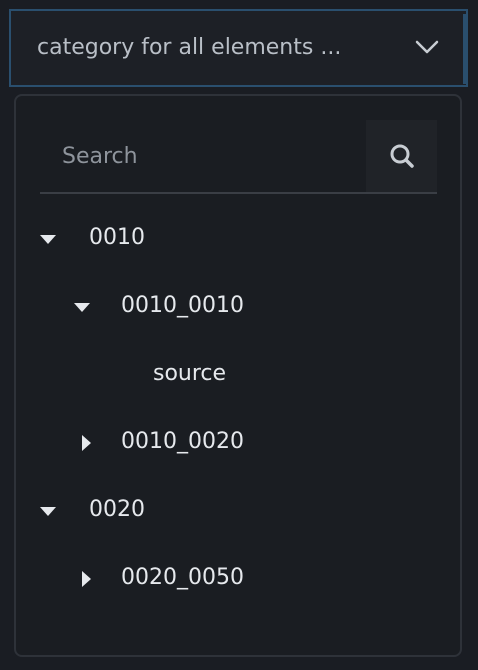 The image size is (478, 670). I want to click on tree-node-label: 0010, so click(117, 237).